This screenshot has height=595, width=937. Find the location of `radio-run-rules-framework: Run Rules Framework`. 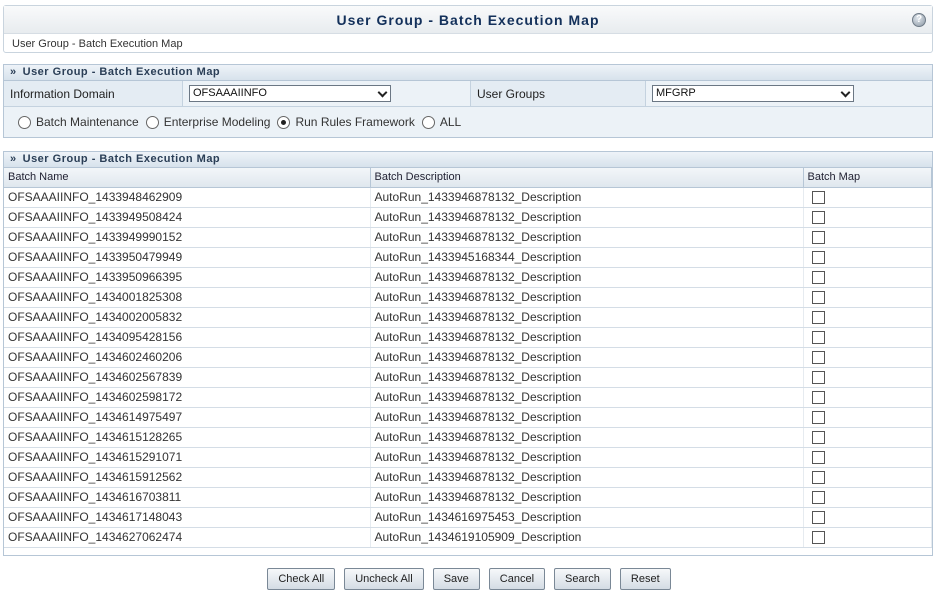

radio-run-rules-framework: Run Rules Framework is located at coordinates (346, 122).